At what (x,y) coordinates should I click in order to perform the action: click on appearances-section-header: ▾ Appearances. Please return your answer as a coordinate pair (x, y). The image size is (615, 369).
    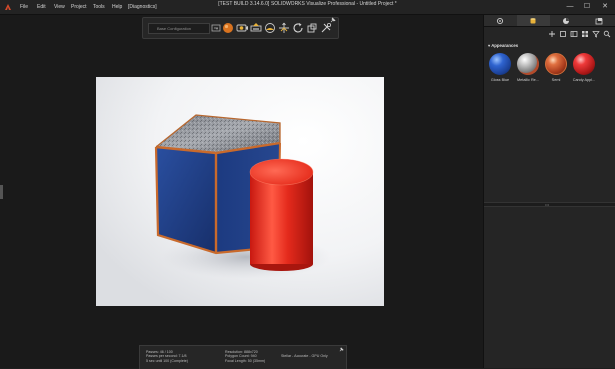
    Looking at the image, I should click on (503, 46).